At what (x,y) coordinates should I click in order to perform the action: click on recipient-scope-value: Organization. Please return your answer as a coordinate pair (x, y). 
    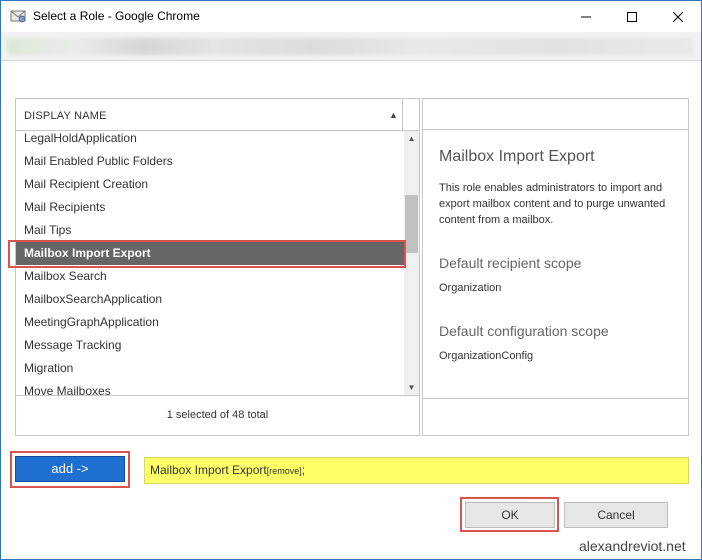
    Looking at the image, I should click on (470, 288).